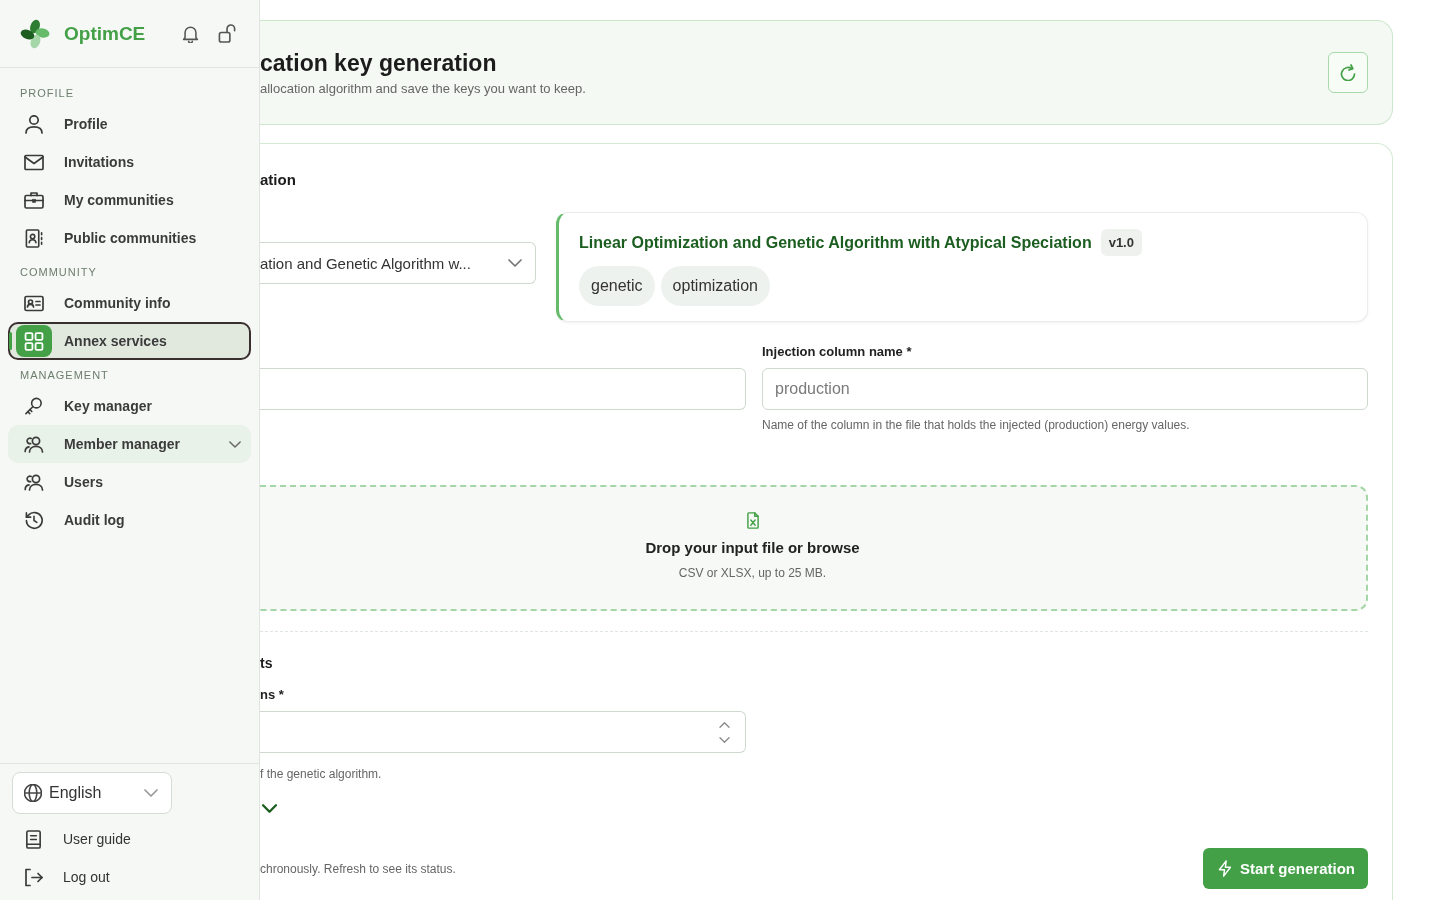  I want to click on unlocked-padlock-icon, so click(227, 33).